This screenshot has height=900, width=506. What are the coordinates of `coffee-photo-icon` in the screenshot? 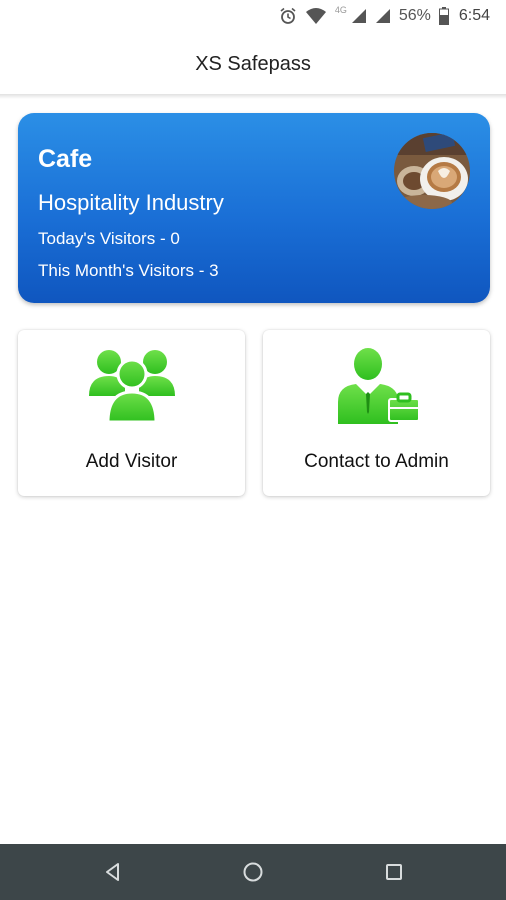 It's located at (432, 171).